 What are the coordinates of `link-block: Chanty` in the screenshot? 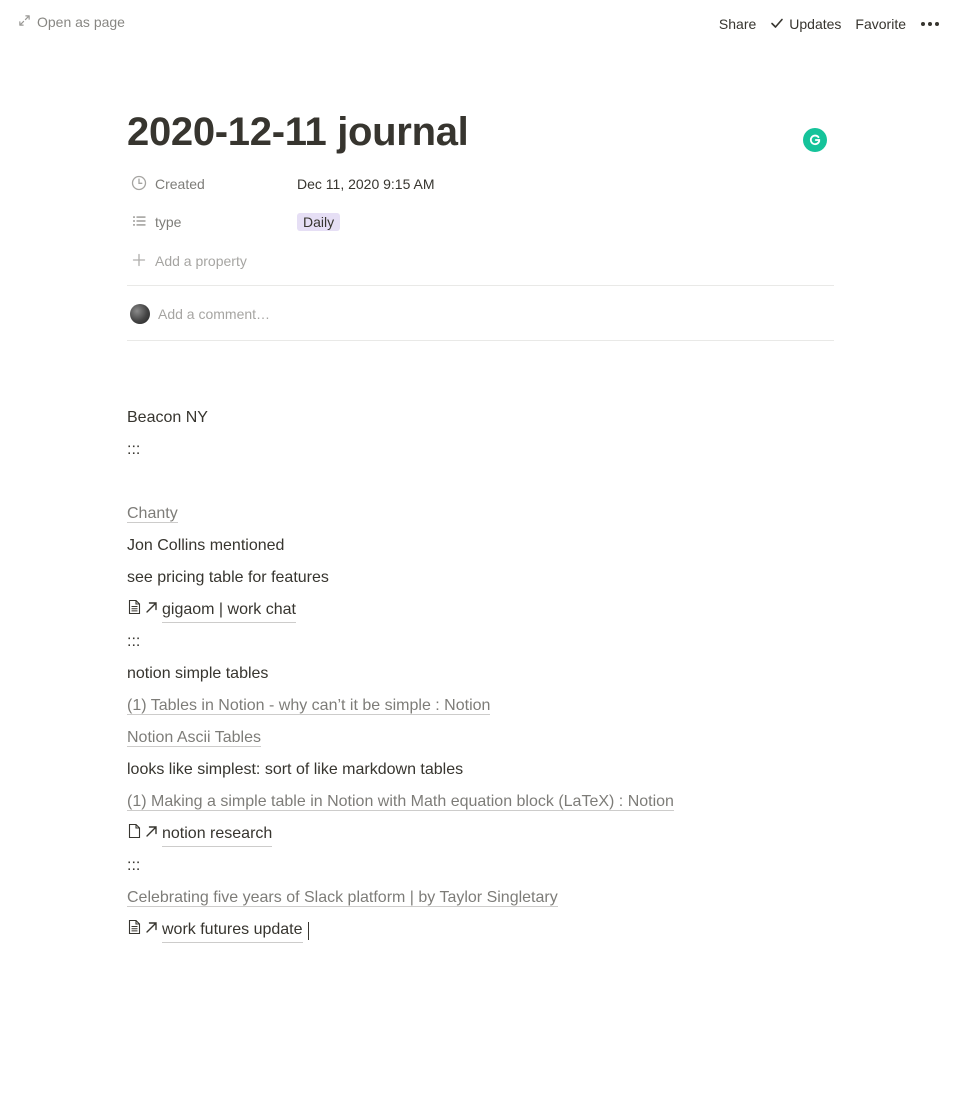 It's located at (152, 514).